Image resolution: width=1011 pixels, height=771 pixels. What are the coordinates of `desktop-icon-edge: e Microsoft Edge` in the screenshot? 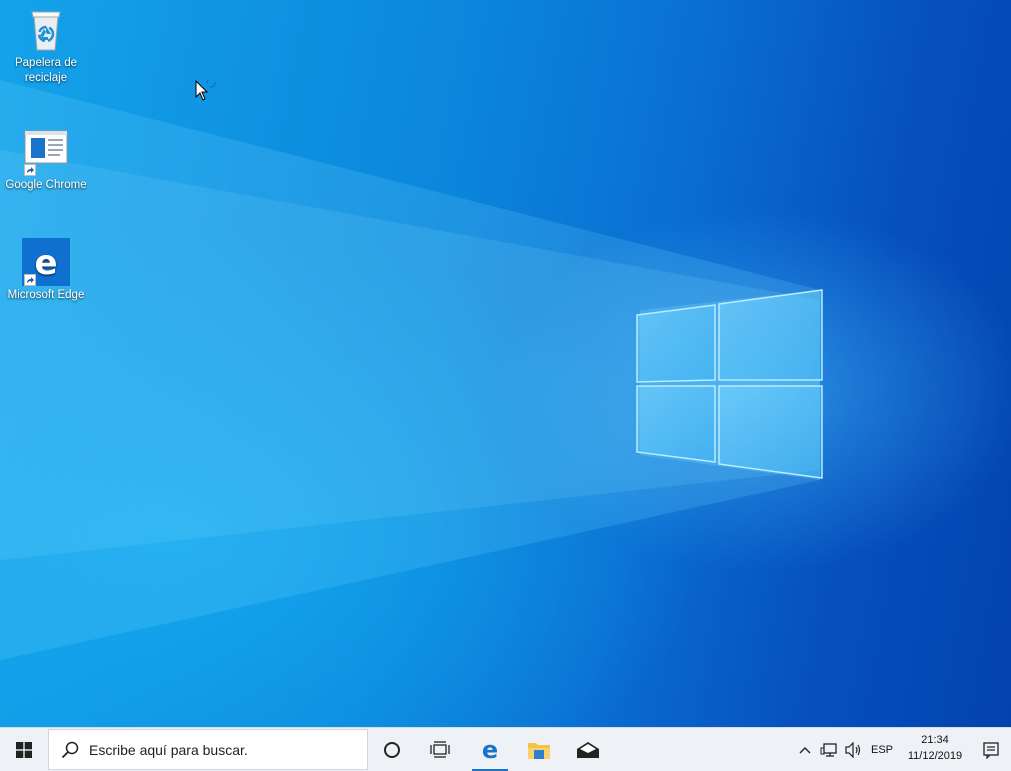 It's located at (46, 270).